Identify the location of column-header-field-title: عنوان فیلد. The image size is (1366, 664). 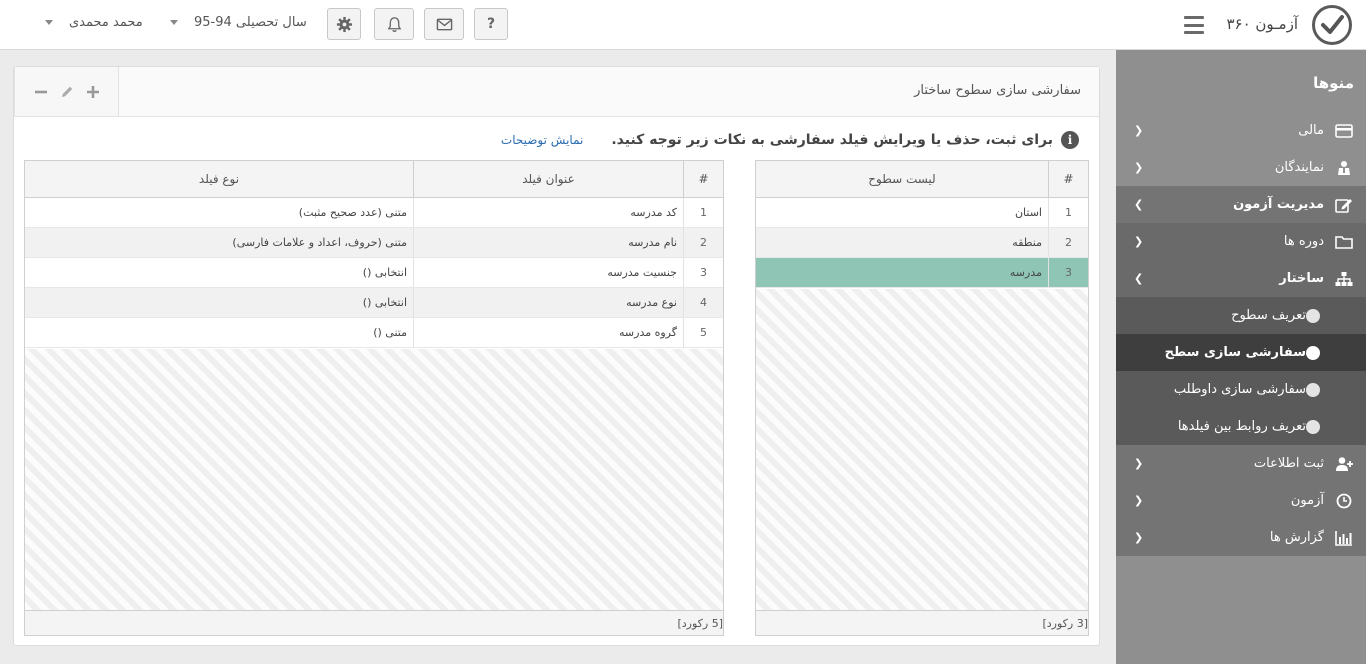
(548, 179).